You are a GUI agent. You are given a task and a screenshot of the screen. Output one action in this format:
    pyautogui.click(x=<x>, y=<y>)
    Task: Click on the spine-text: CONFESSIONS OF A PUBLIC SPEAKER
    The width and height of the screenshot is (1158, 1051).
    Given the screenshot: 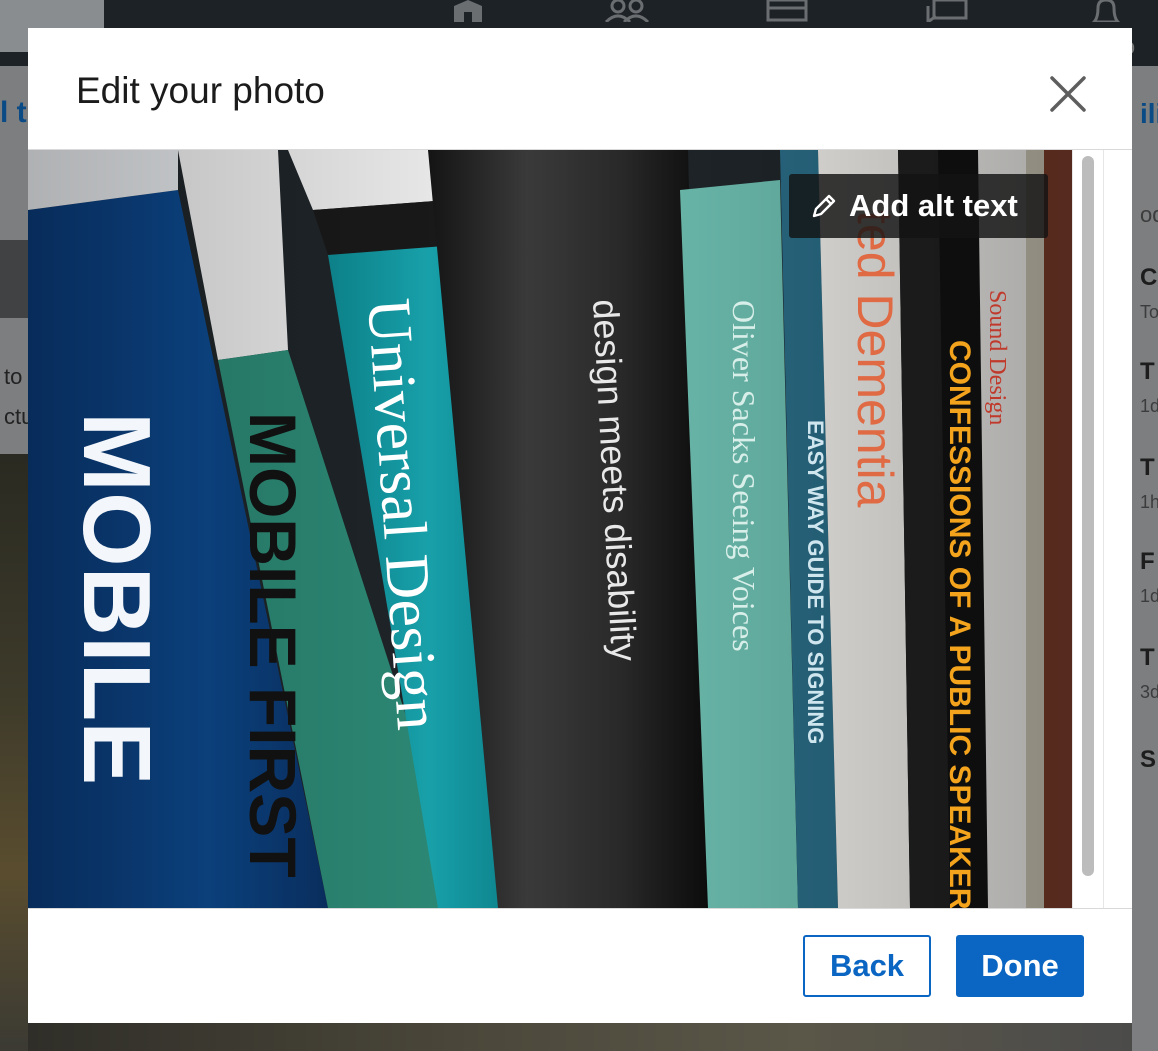 What is the action you would take?
    pyautogui.click(x=959, y=624)
    